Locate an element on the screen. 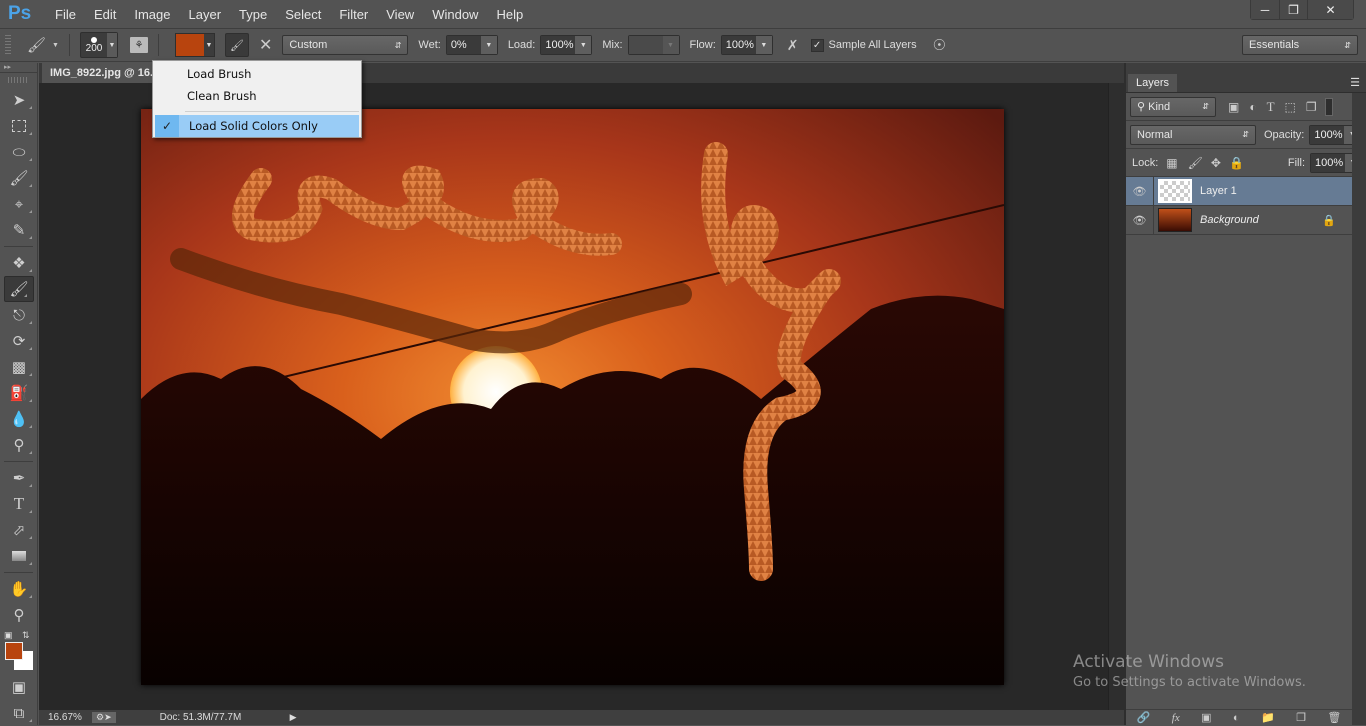  close-button: ✕ is located at coordinates (1330, 9).